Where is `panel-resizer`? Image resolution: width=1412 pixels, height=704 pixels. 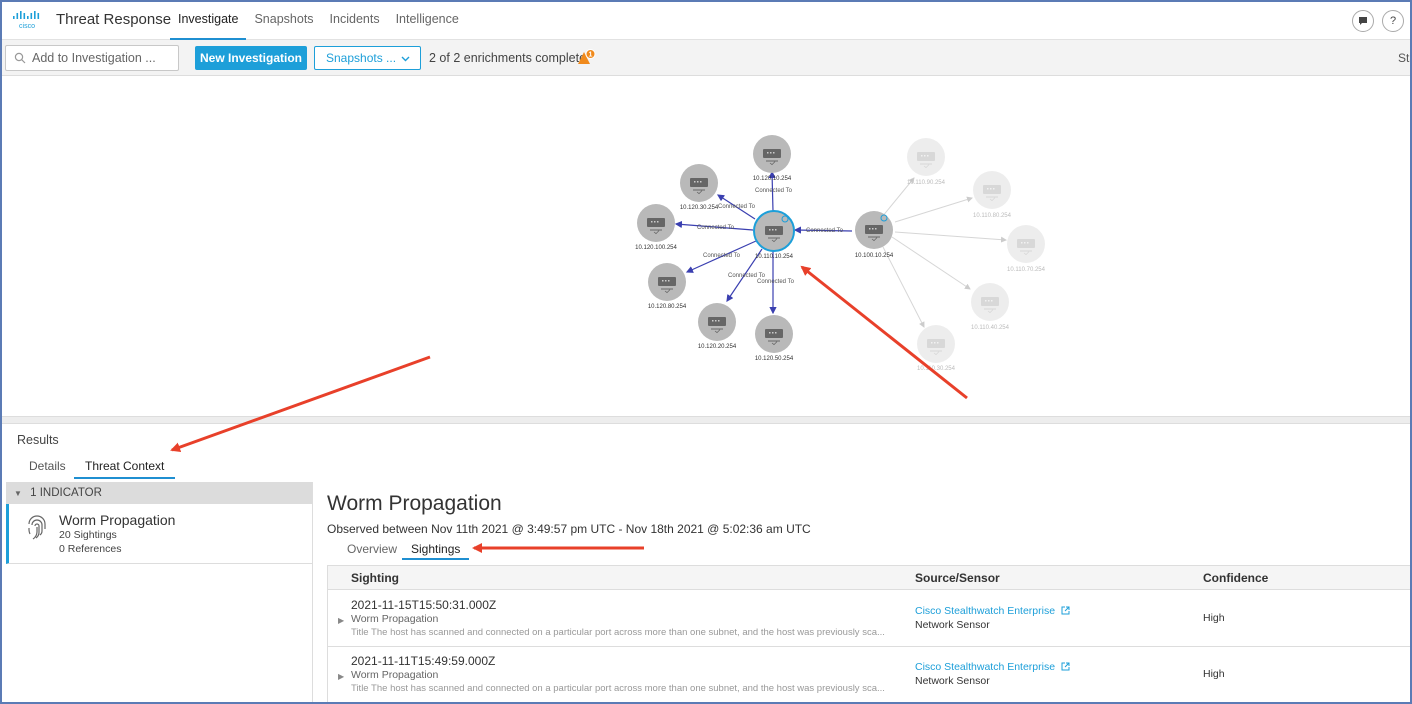
panel-resizer is located at coordinates (706, 420).